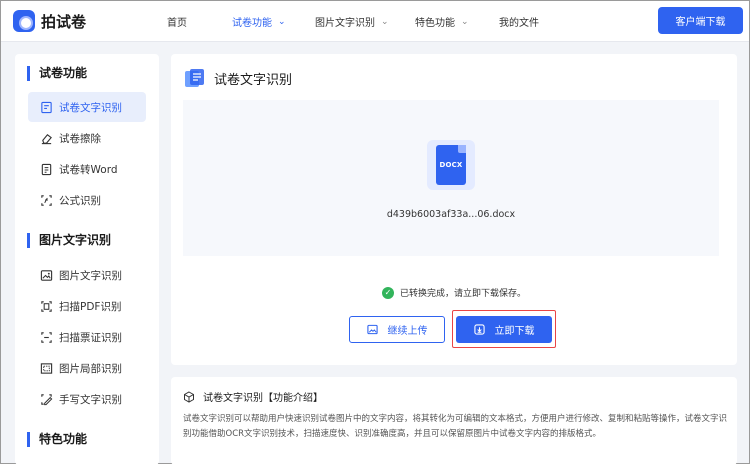 This screenshot has width=750, height=464. I want to click on status-text: 已转换完成，请立即下载保存。, so click(462, 294).